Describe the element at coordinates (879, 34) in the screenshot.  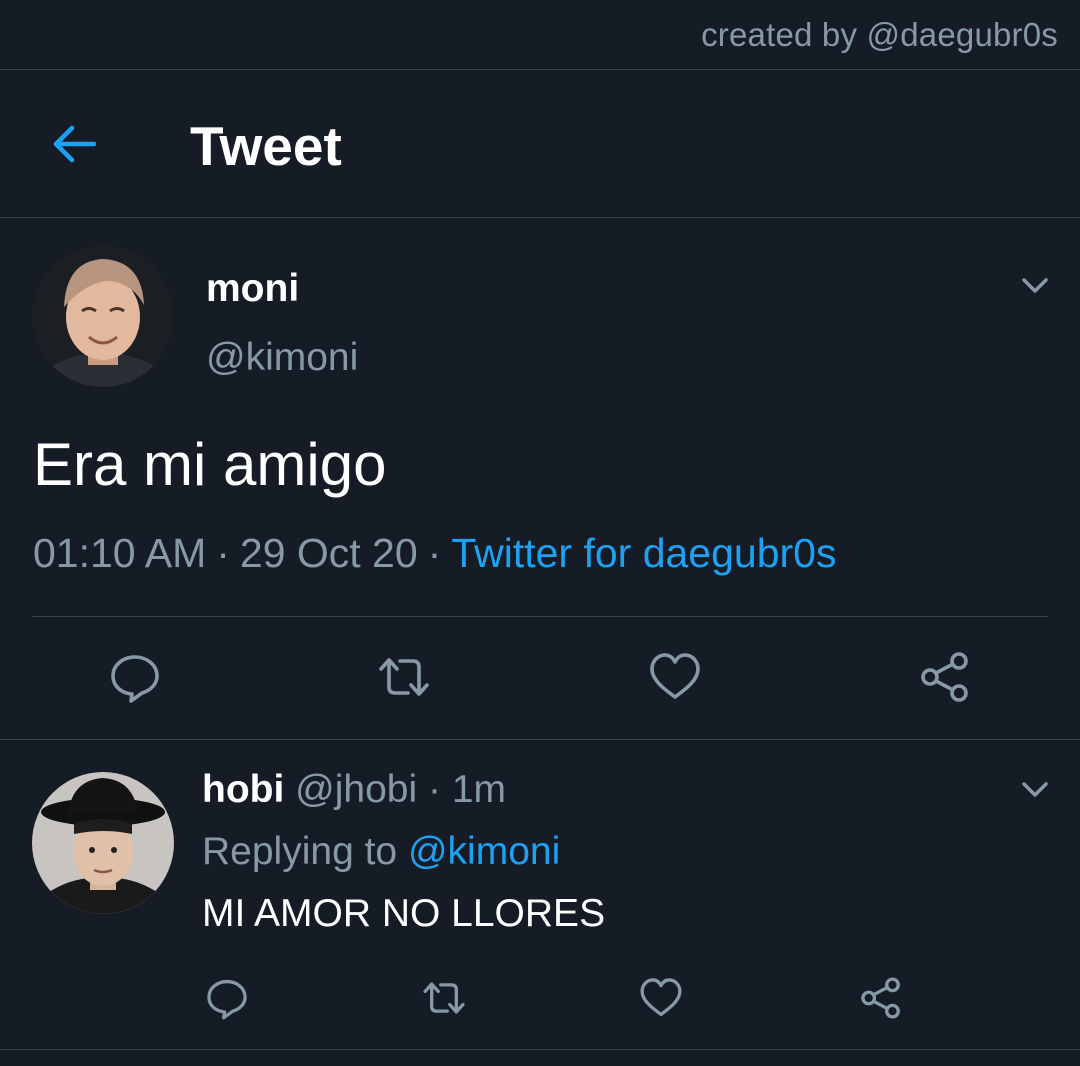
I see `credit-text: created by @daegubr0s` at that location.